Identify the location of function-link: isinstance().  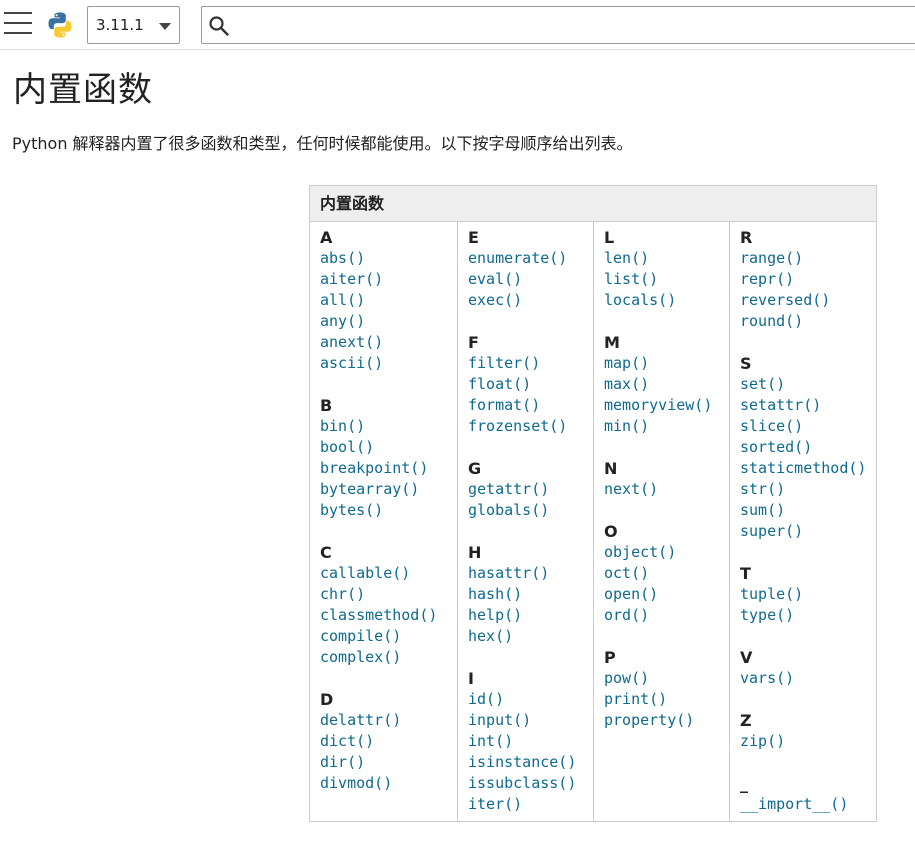
(531, 762).